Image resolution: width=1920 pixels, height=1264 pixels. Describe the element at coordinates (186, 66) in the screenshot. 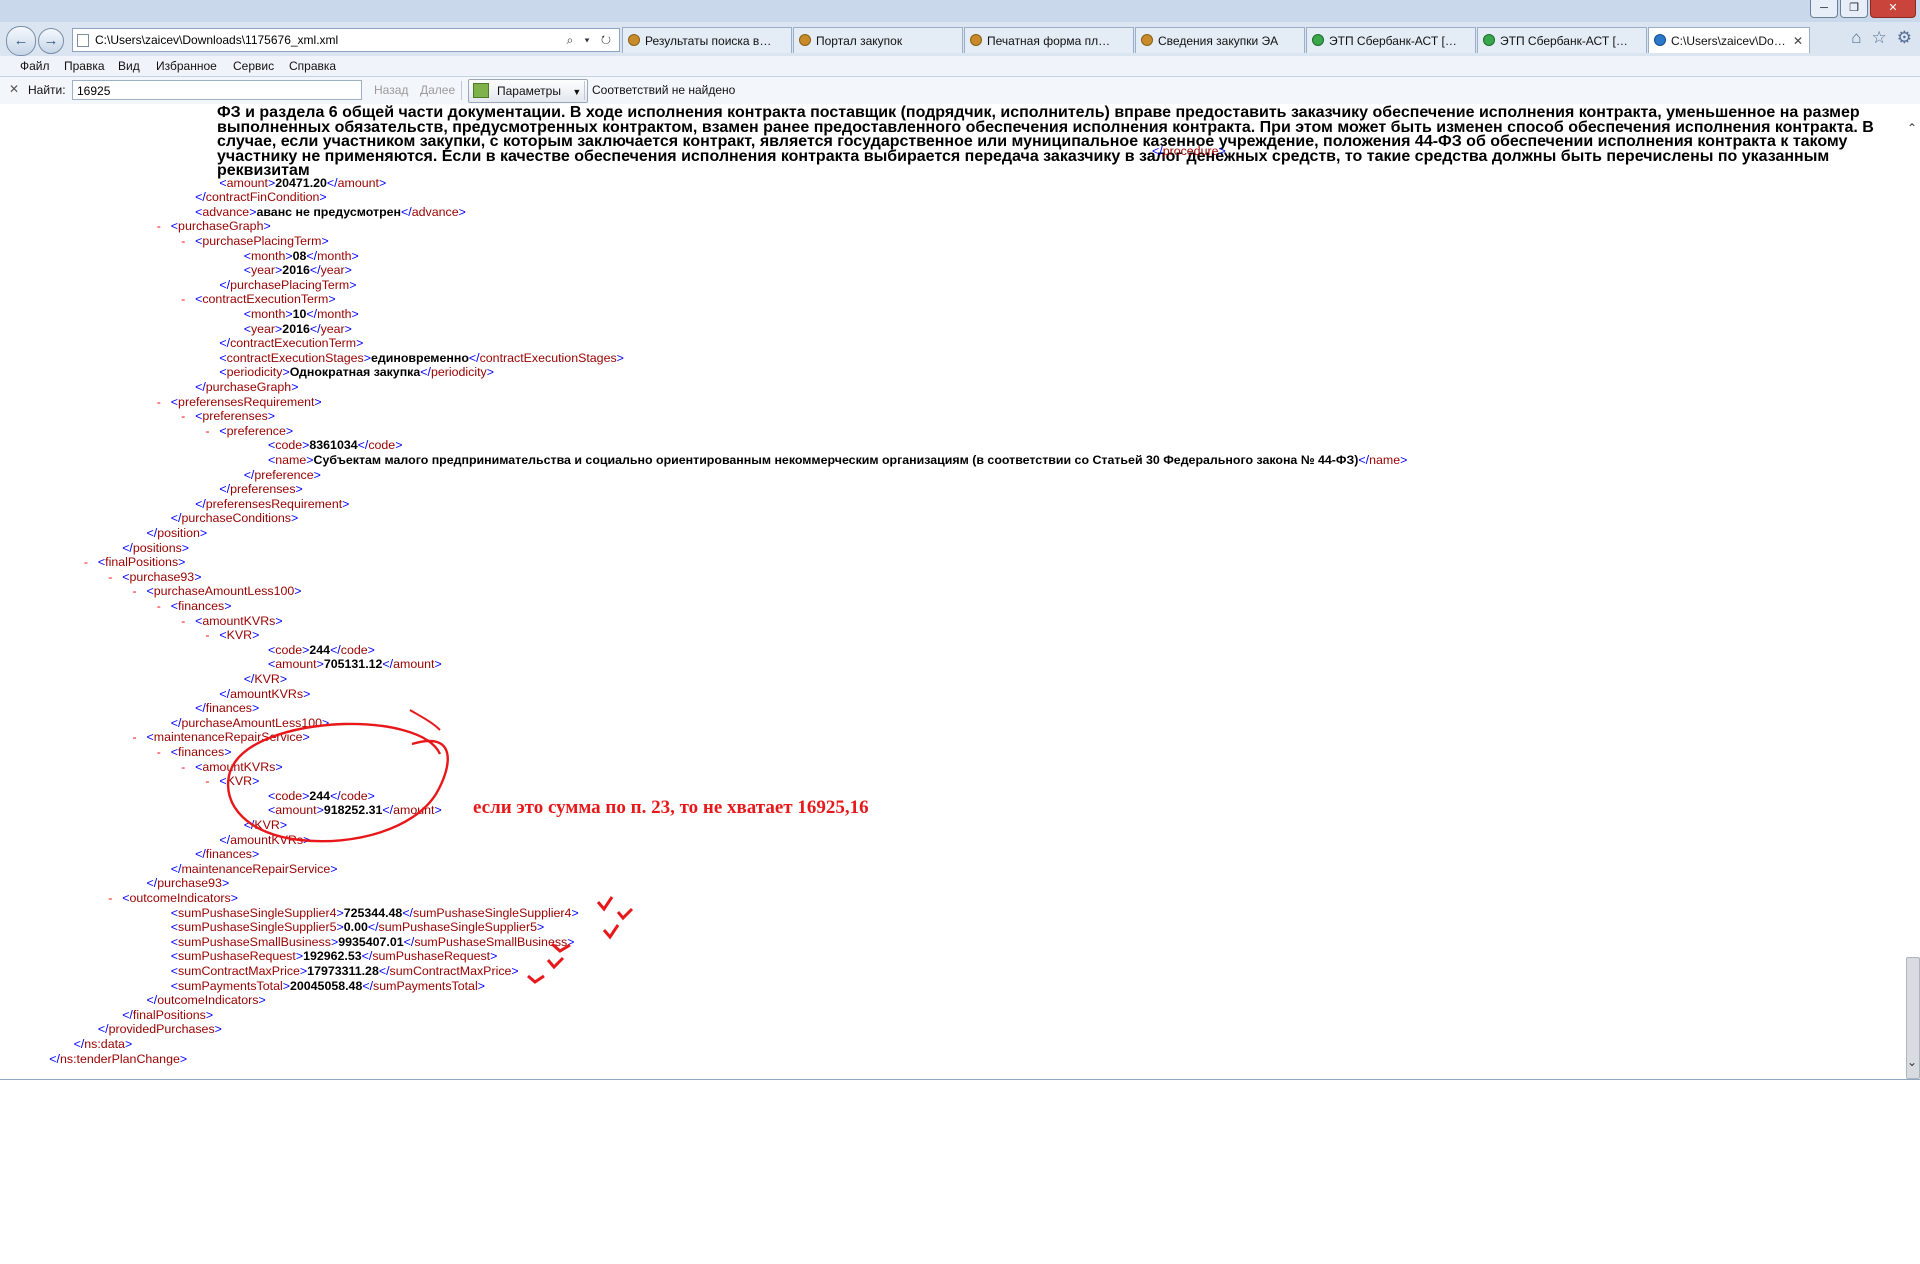

I see `menu-favorites: Избранное` at that location.